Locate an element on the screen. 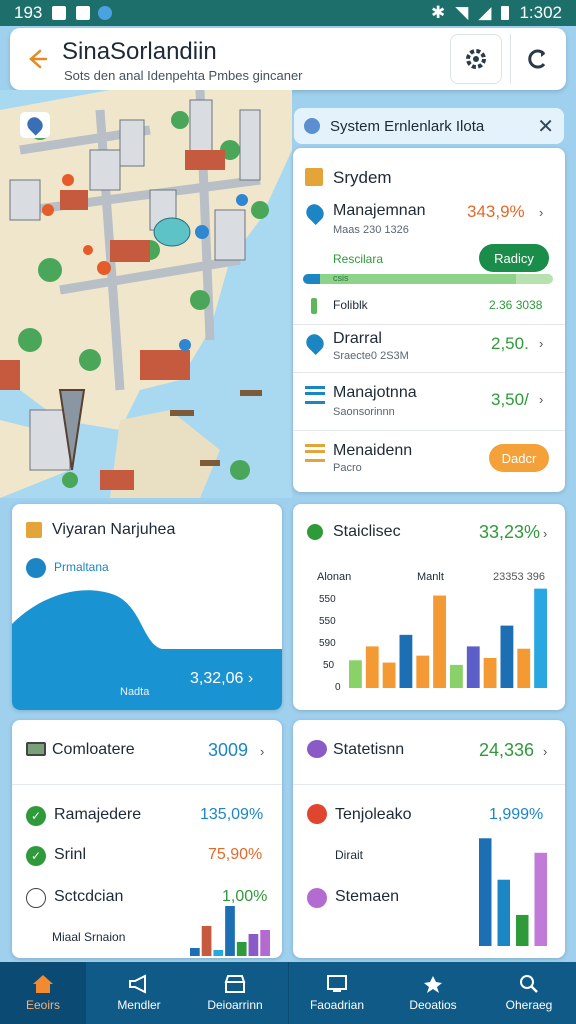 This screenshot has height=1024, width=576. nav-divider is located at coordinates (288, 993).